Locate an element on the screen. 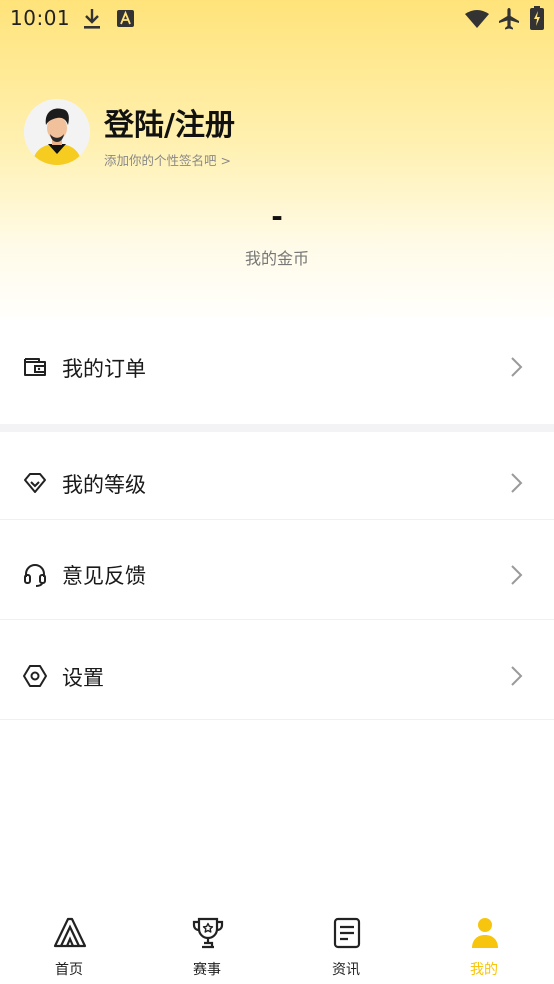 This screenshot has height=984, width=554. menu-item-label: 我的等级 is located at coordinates (104, 485).